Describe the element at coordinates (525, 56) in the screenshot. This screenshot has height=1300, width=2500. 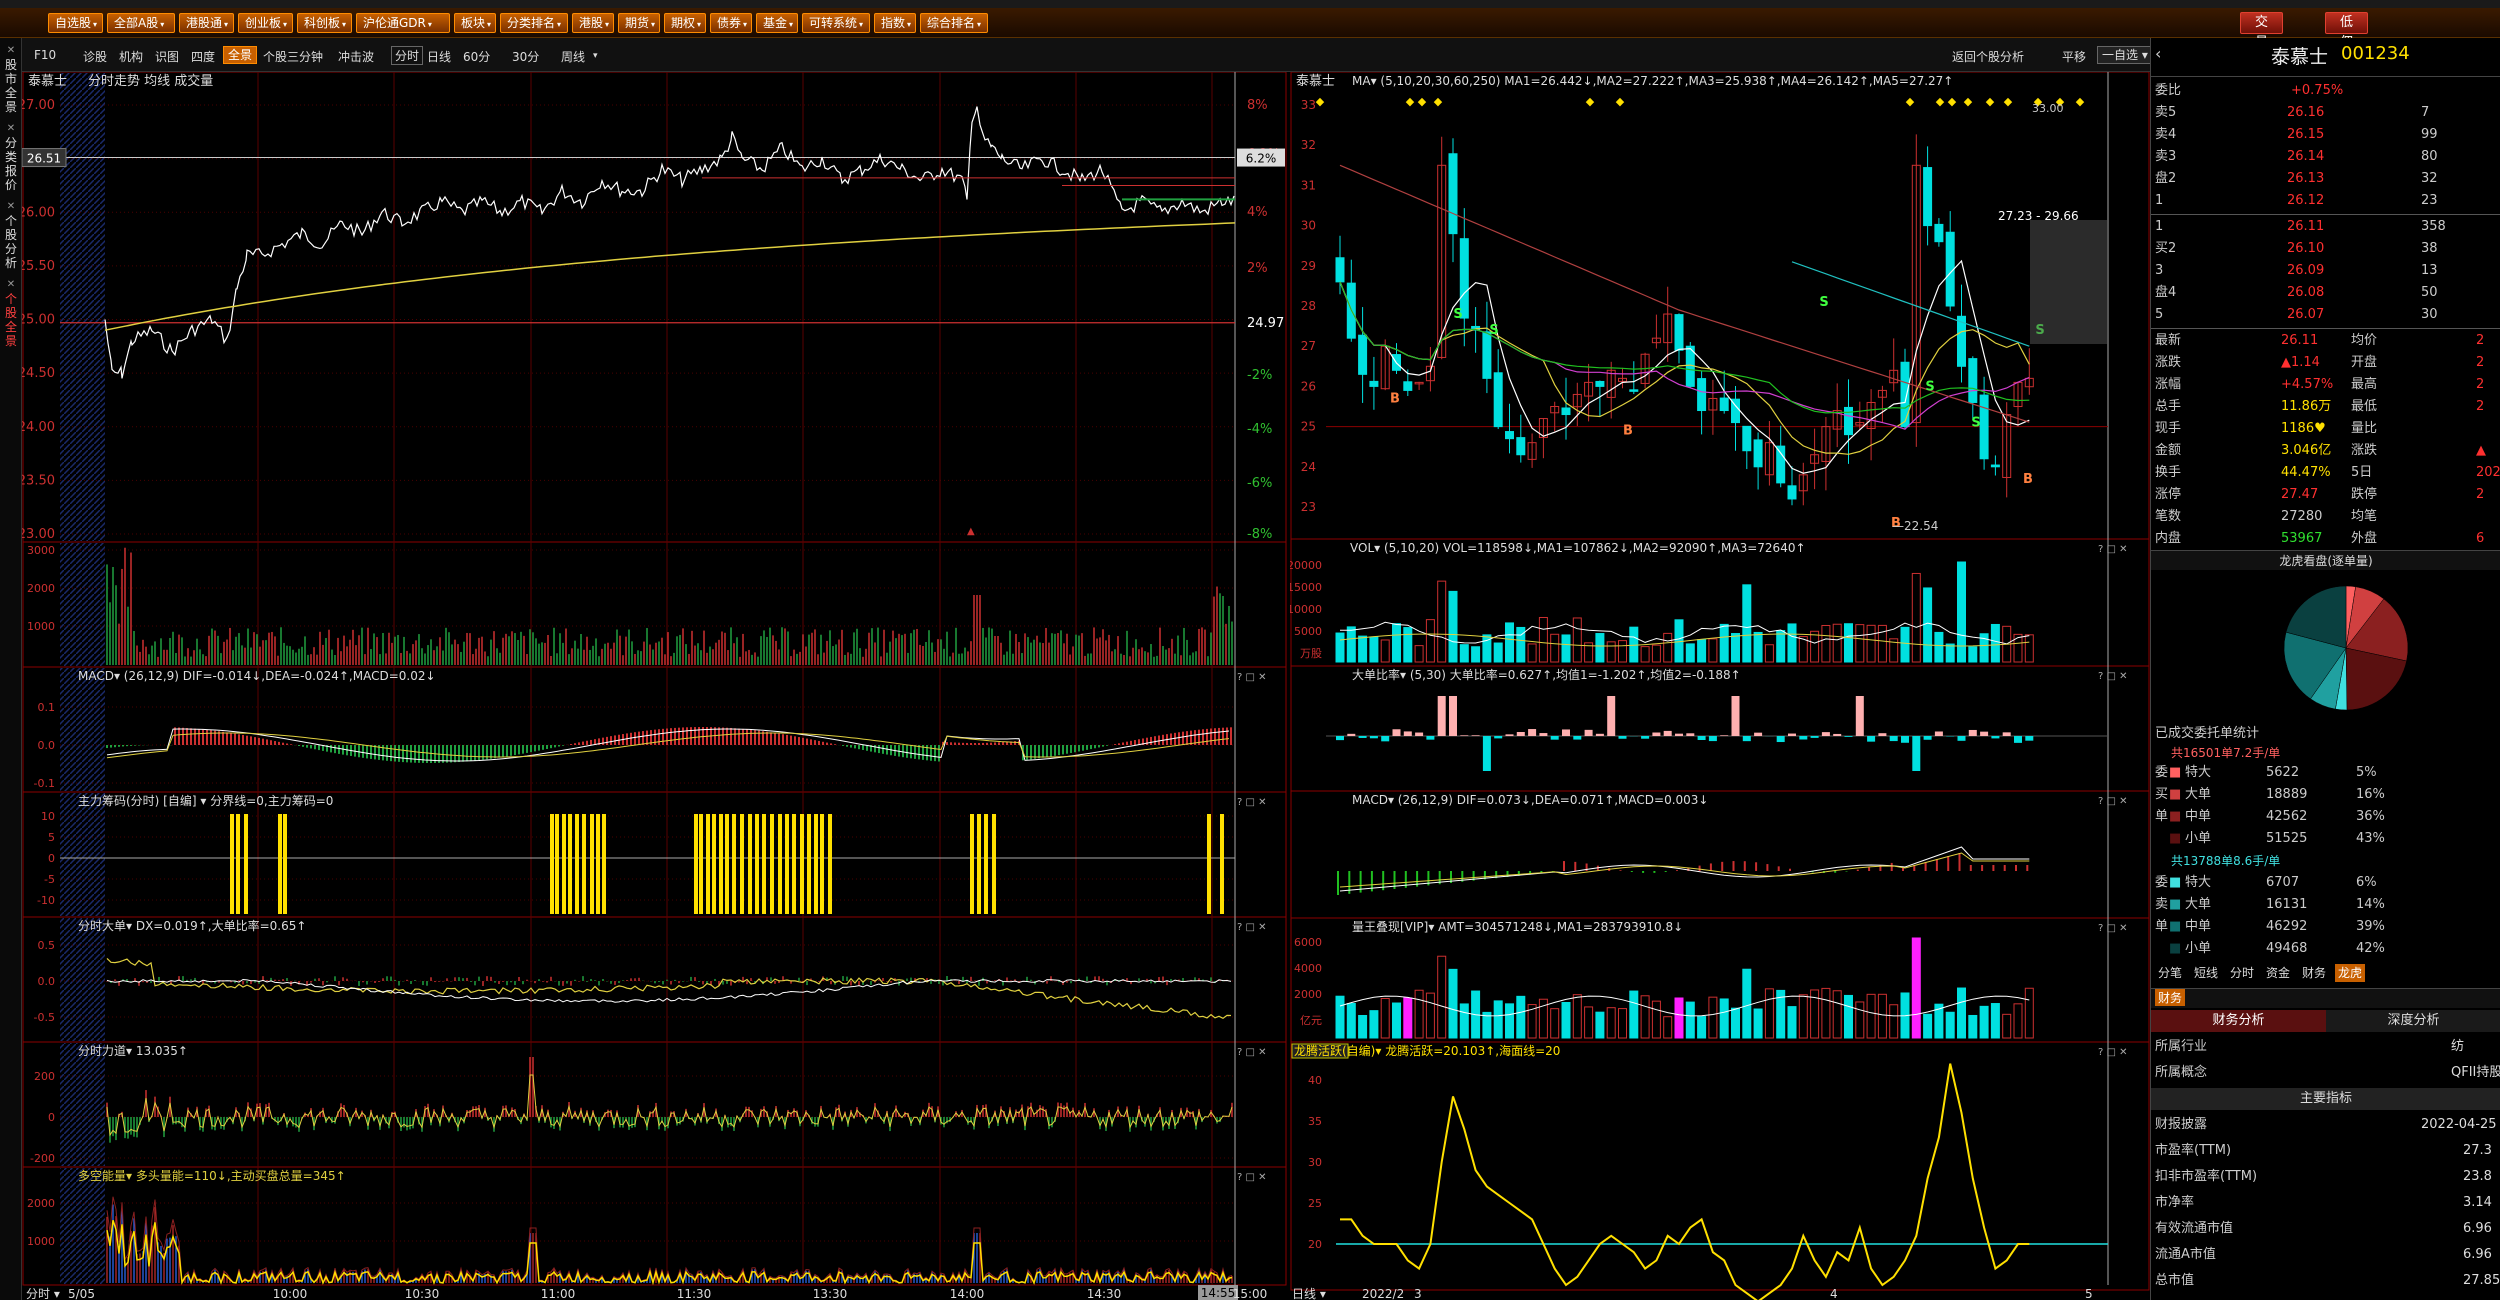
I see `period-tab-3: 30分` at that location.